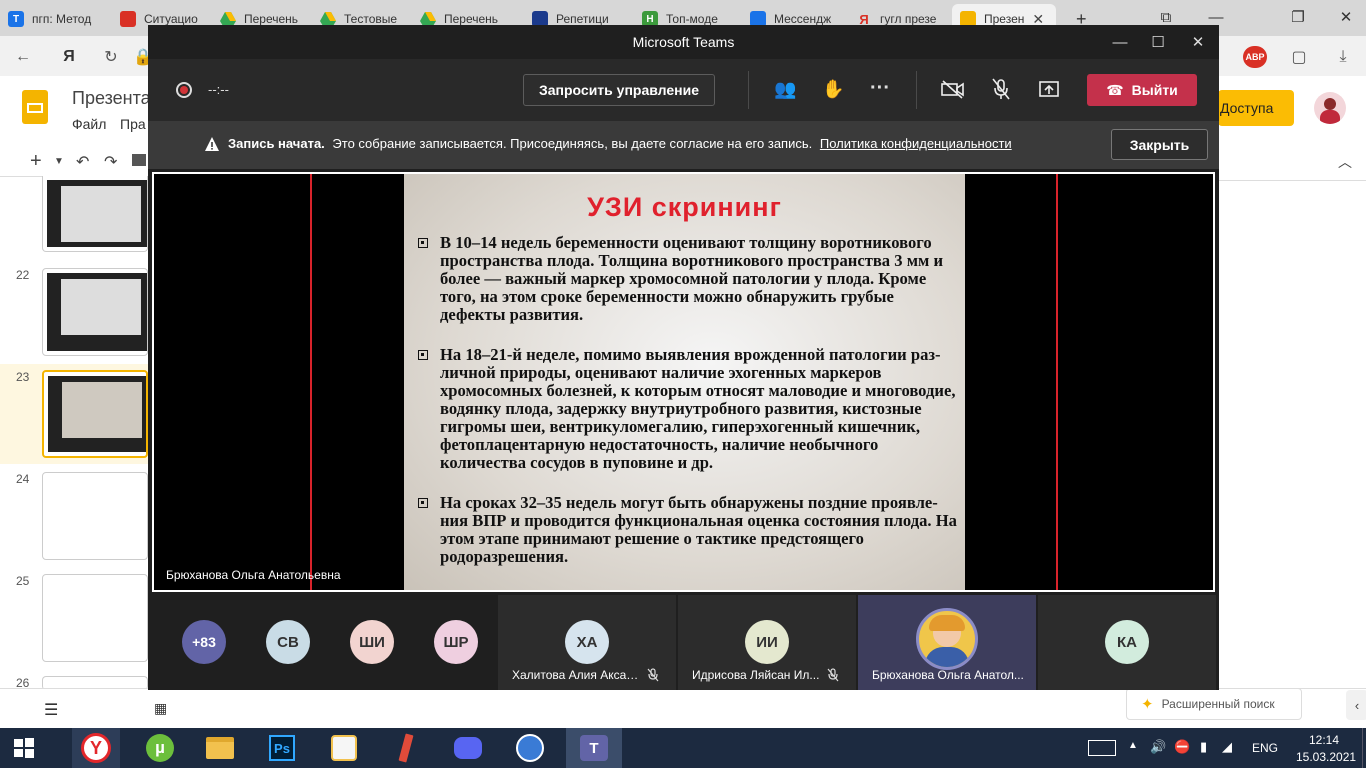 This screenshot has height=768, width=1366. I want to click on warning-icon, so click(212, 144).